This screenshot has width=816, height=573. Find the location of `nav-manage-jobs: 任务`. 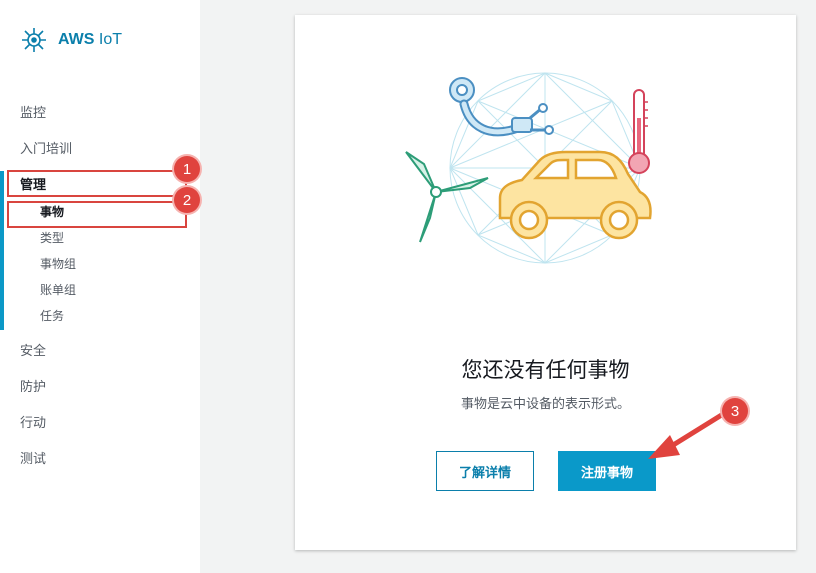

nav-manage-jobs: 任务 is located at coordinates (52, 316).